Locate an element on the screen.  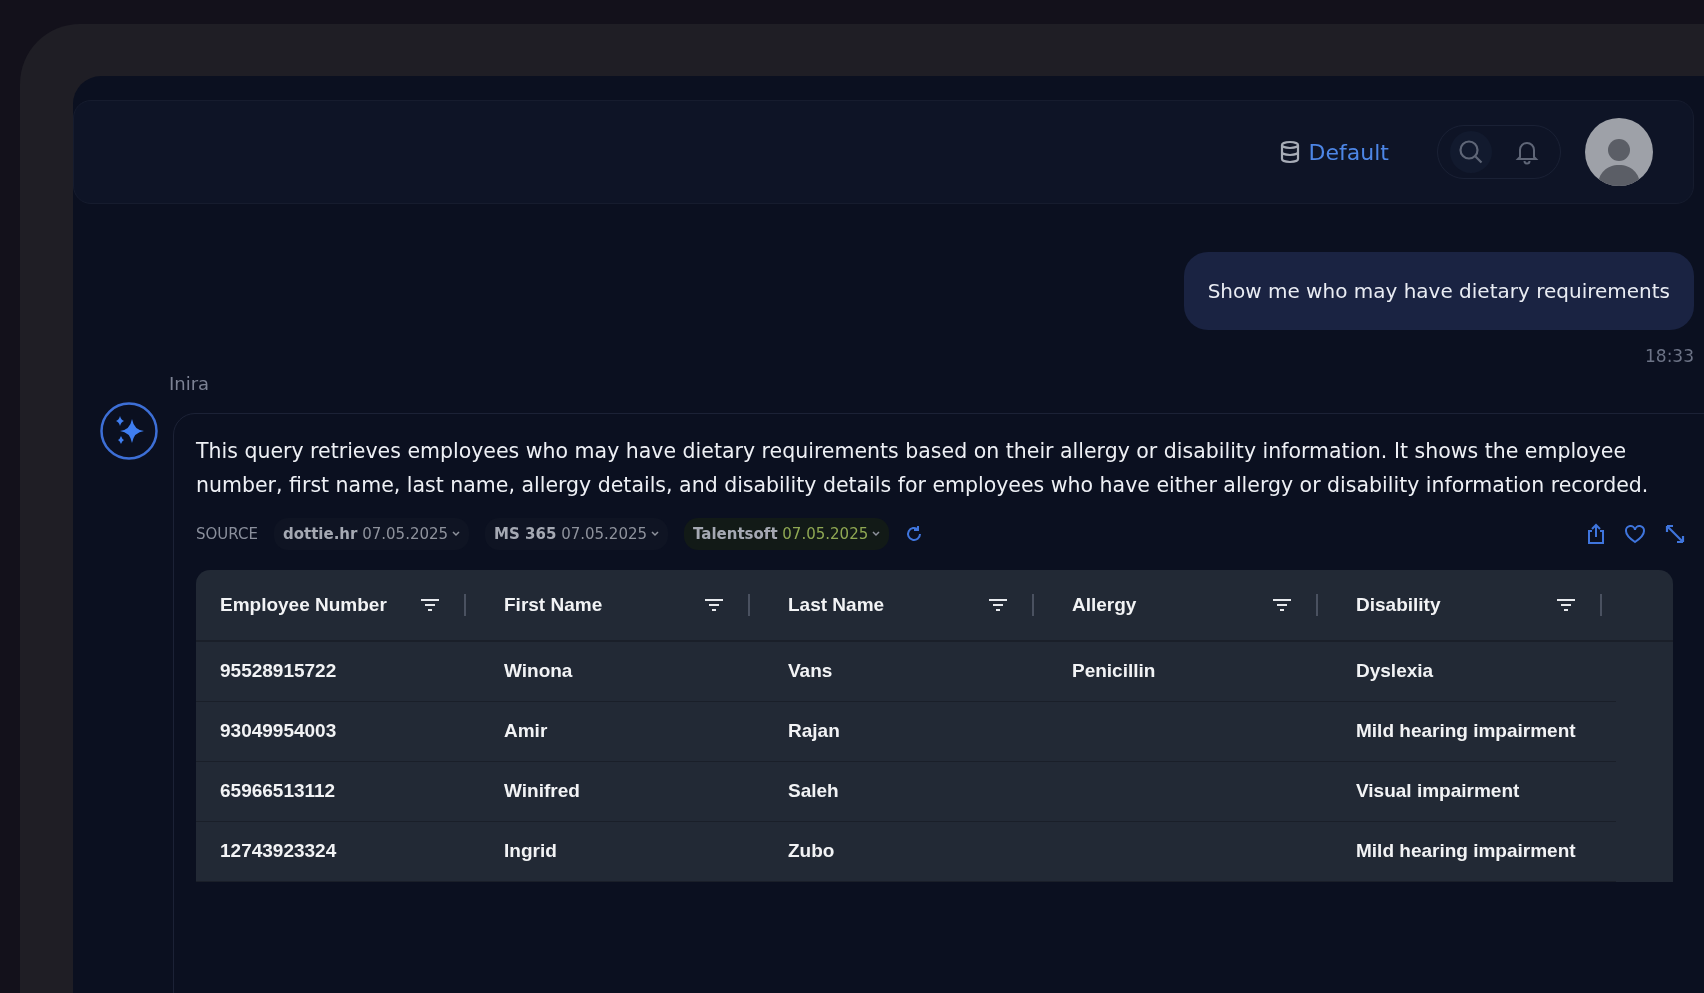
table-cell-text: Saleh is located at coordinates (813, 791).